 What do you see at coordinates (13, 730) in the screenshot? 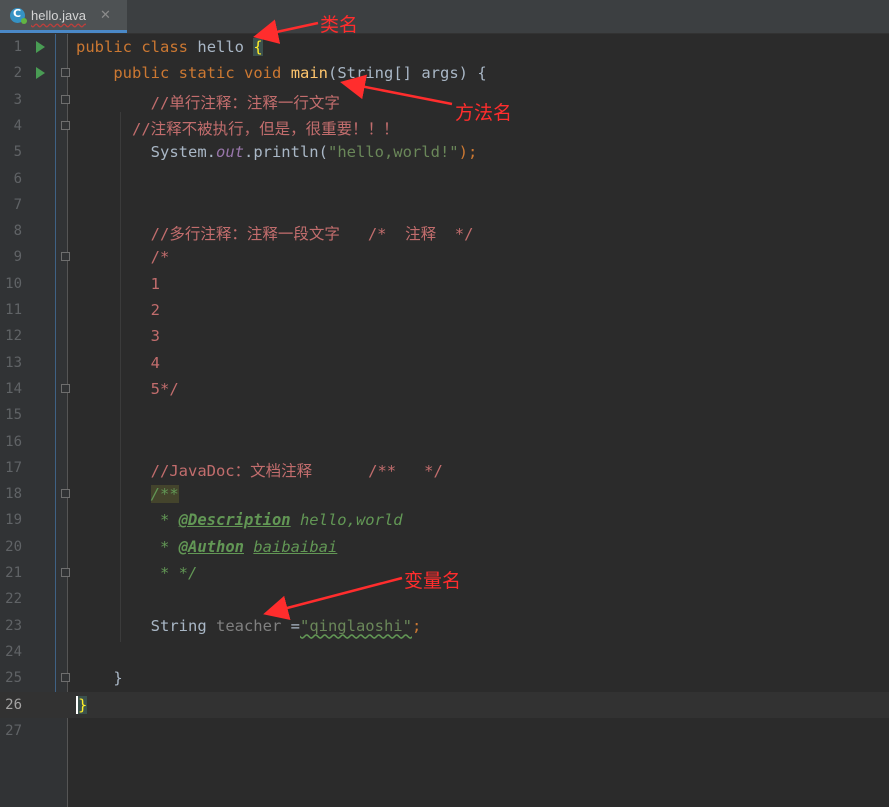
I see `line-number: 27` at bounding box center [13, 730].